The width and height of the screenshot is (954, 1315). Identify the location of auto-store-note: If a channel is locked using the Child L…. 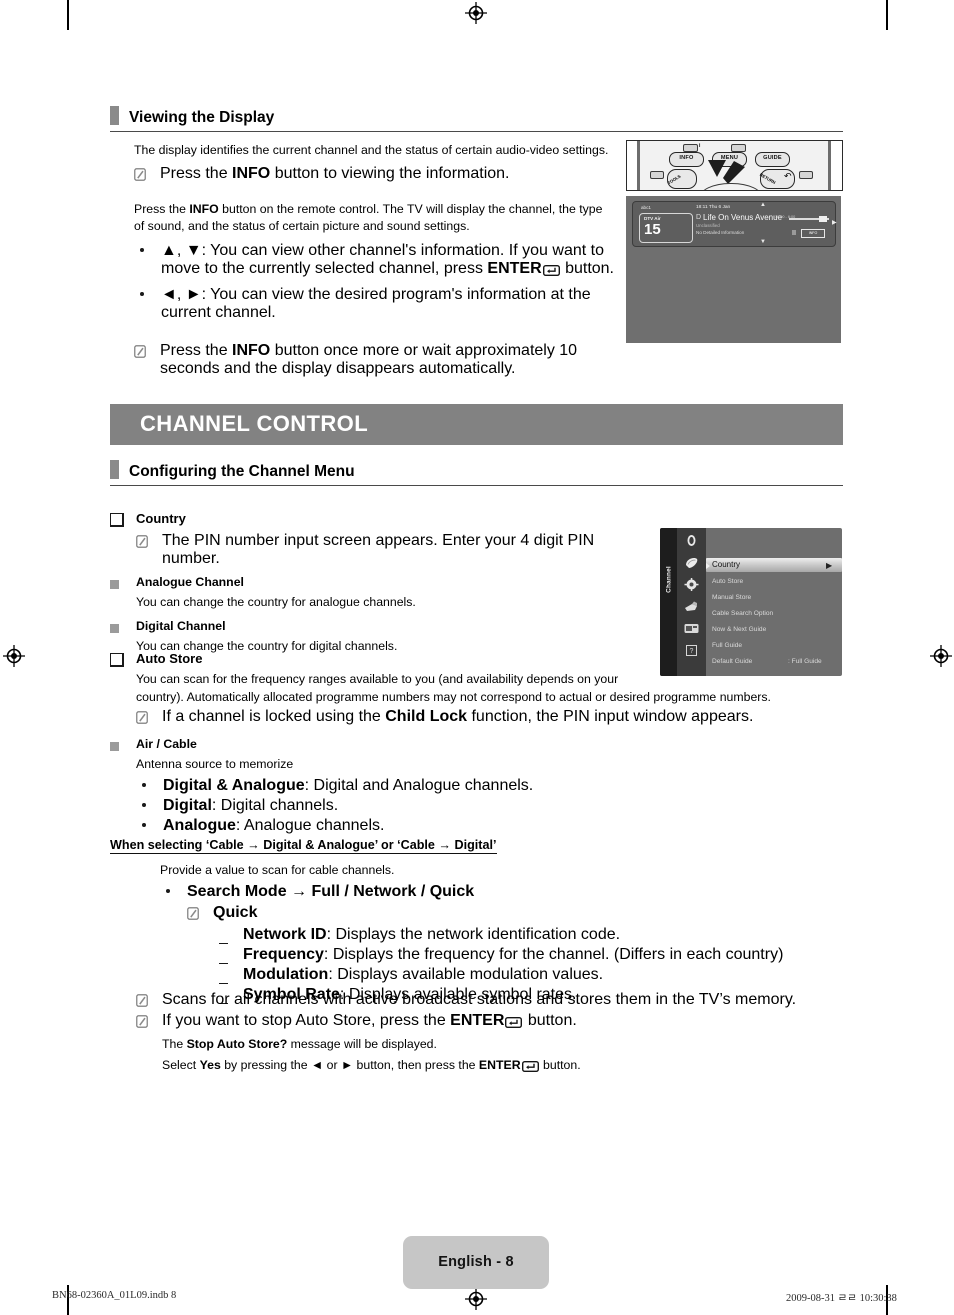
(489, 717).